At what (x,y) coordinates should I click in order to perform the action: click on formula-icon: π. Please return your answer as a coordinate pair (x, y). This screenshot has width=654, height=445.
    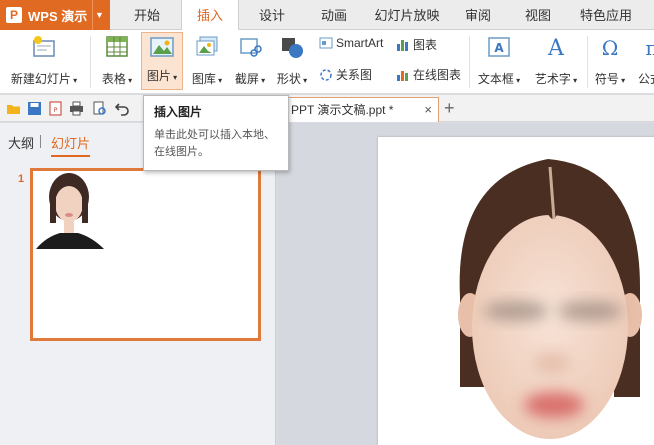
    Looking at the image, I should click on (649, 48).